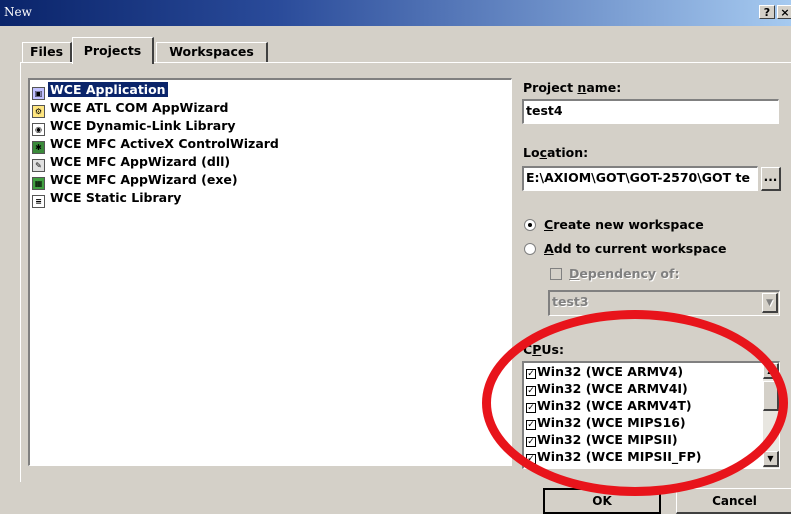  Describe the element at coordinates (650, 111) in the screenshot. I see `project-name-input: test4` at that location.